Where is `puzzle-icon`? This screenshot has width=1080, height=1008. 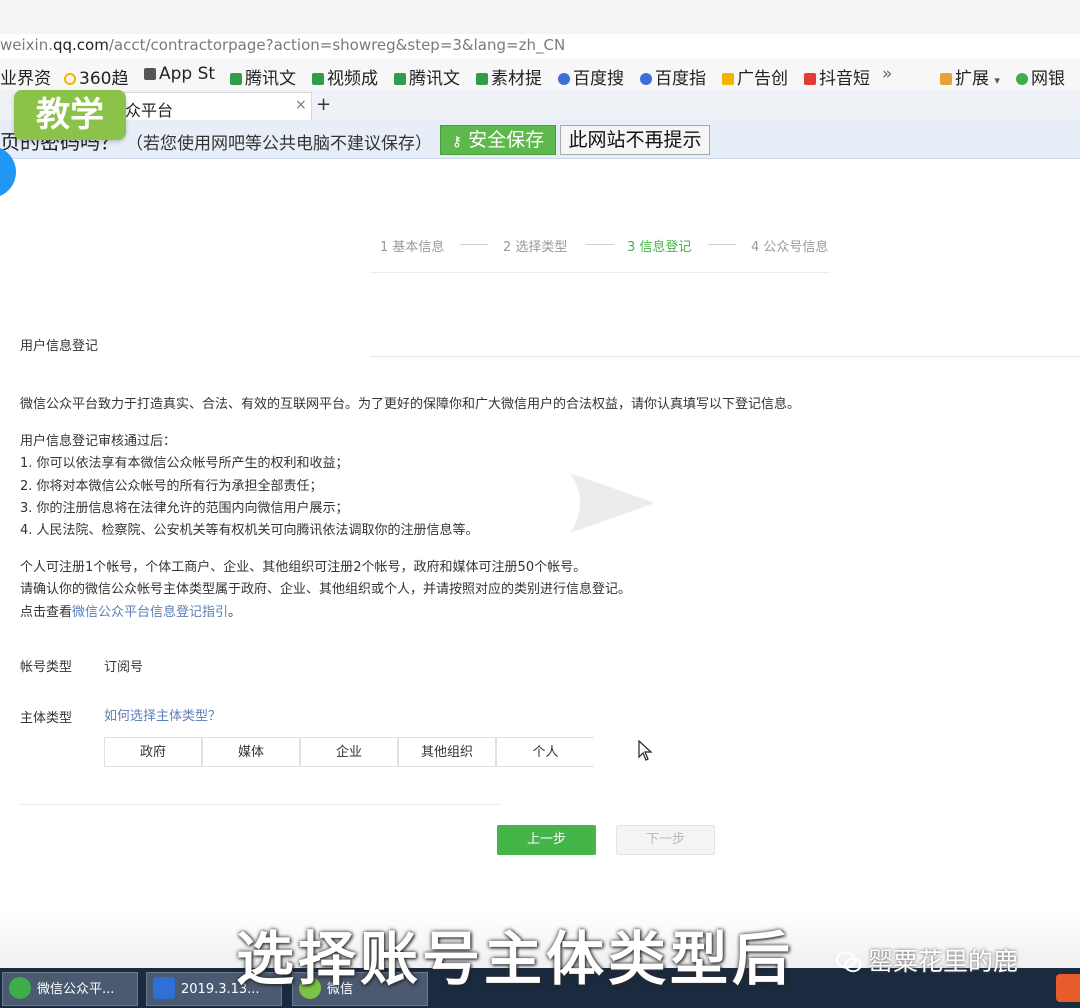
puzzle-icon is located at coordinates (946, 79).